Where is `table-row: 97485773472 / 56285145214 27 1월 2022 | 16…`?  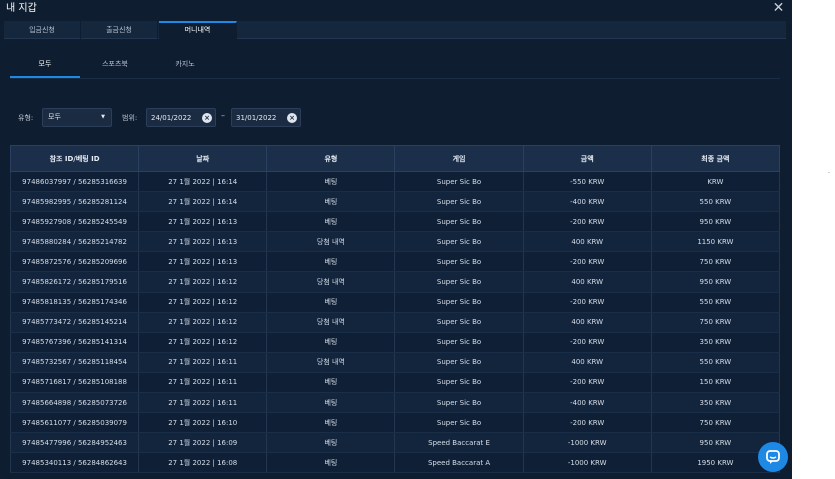 table-row: 97485773472 / 56285145214 27 1월 2022 | 16… is located at coordinates (395, 322).